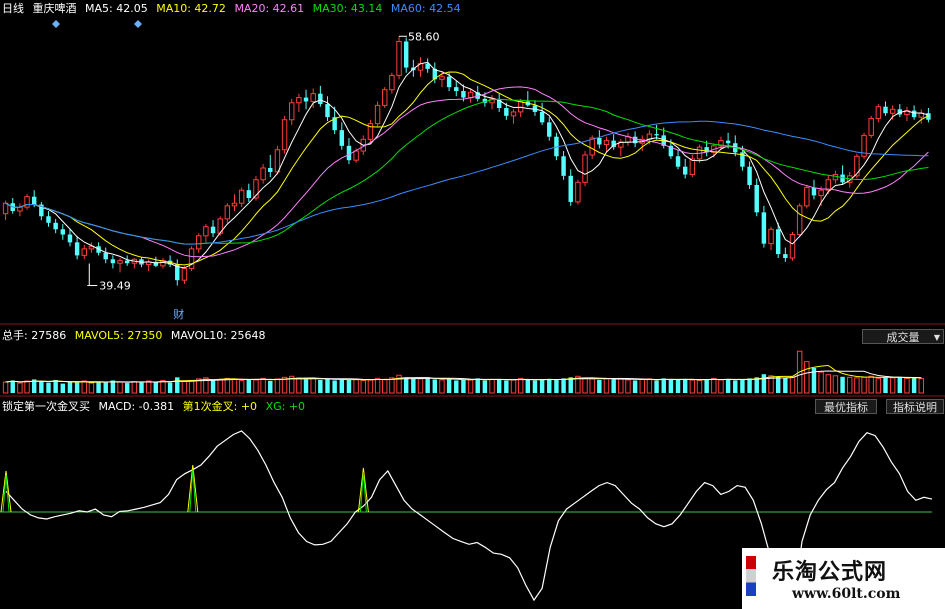 Image resolution: width=945 pixels, height=609 pixels. Describe the element at coordinates (843, 578) in the screenshot. I see `watermark: 乐淘公式网 www.60lt.com` at that location.